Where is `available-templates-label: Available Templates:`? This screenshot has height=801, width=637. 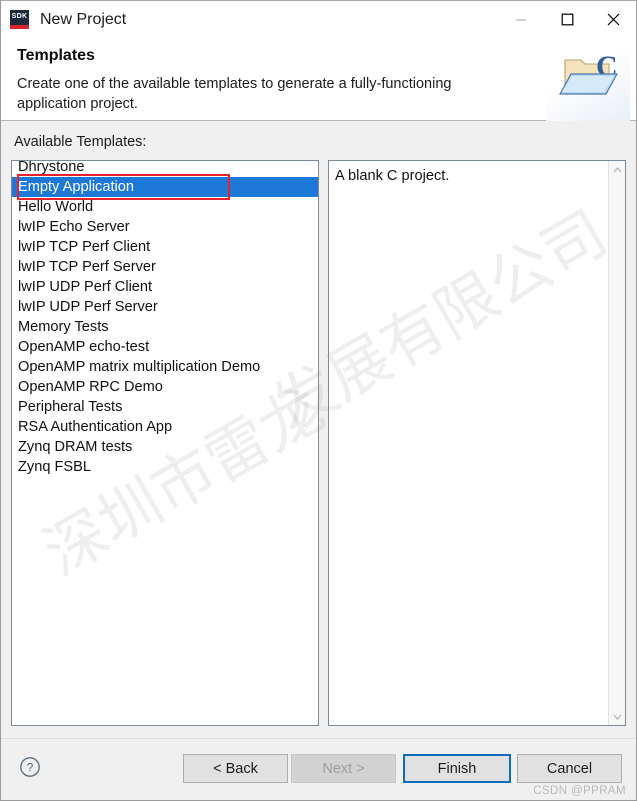
available-templates-label: Available Templates: is located at coordinates (80, 142).